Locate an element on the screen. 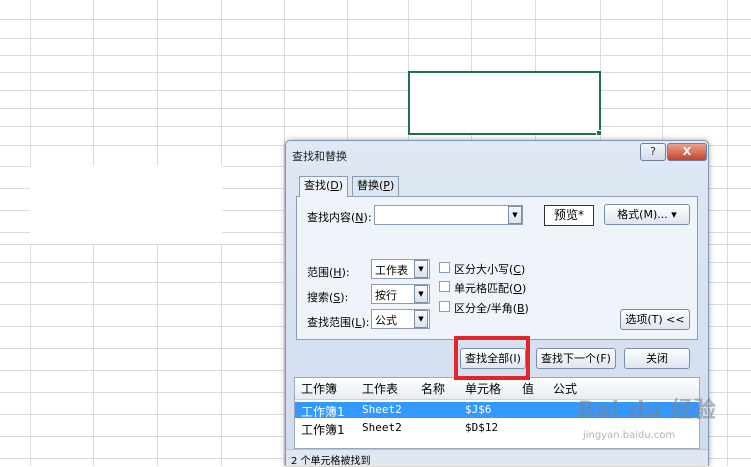  tab-replace: 替换(P) is located at coordinates (376, 186).